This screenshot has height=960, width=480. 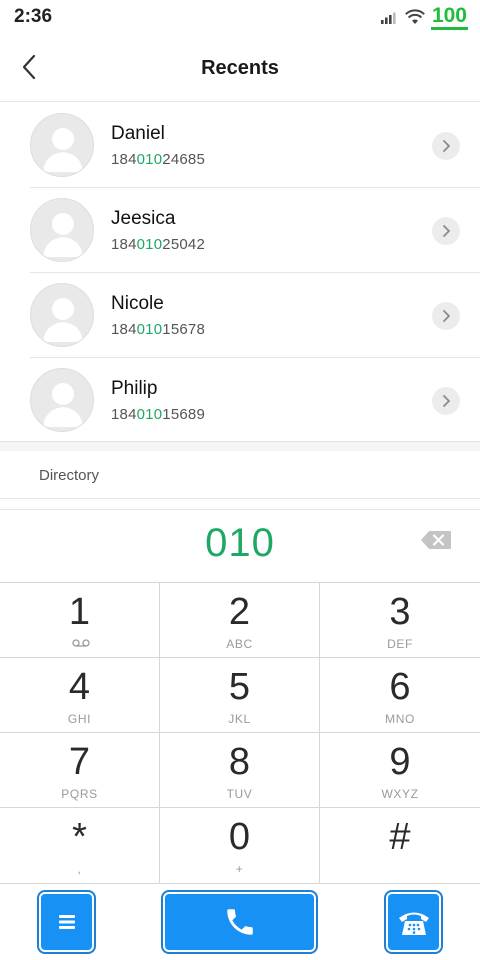 I want to click on key-hash: #, so click(x=400, y=846).